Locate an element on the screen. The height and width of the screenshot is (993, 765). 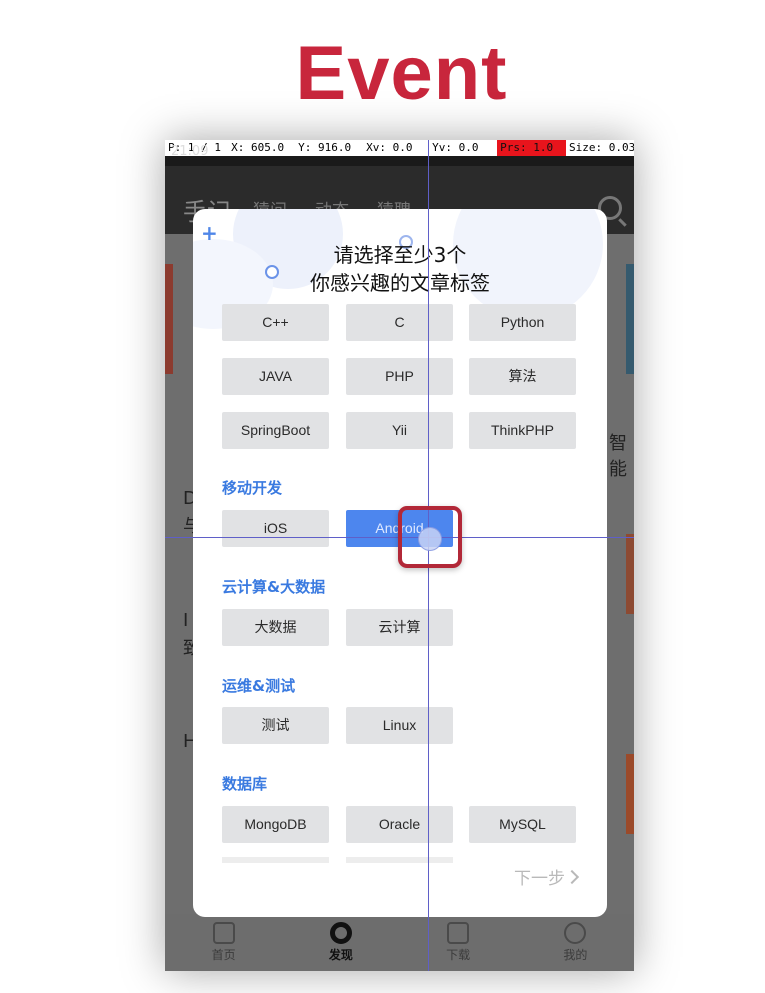
tag-button: MySQL is located at coordinates (522, 824).